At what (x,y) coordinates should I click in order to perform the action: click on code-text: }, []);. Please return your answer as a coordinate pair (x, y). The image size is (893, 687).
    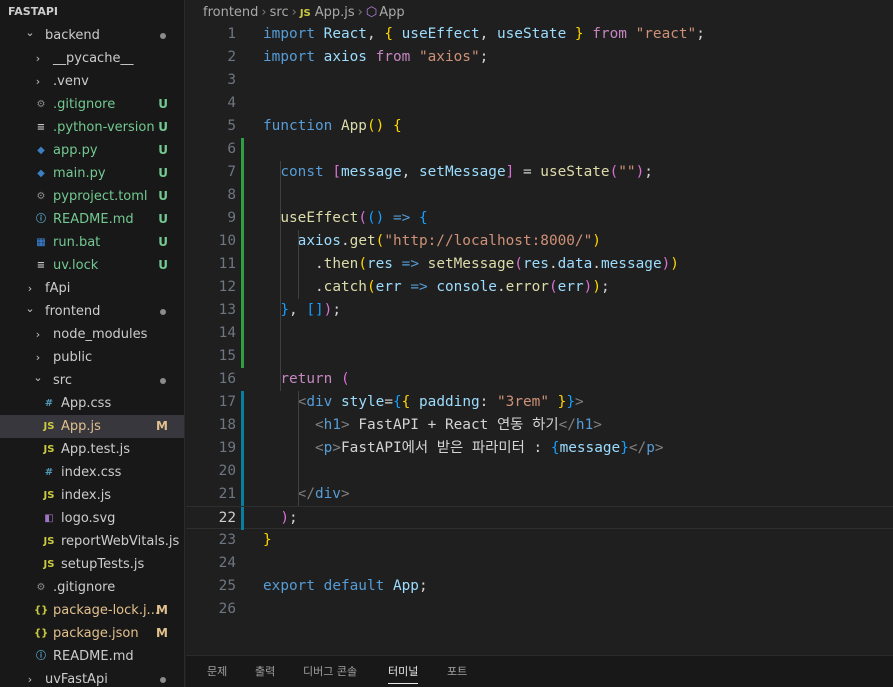
    Looking at the image, I should click on (302, 310).